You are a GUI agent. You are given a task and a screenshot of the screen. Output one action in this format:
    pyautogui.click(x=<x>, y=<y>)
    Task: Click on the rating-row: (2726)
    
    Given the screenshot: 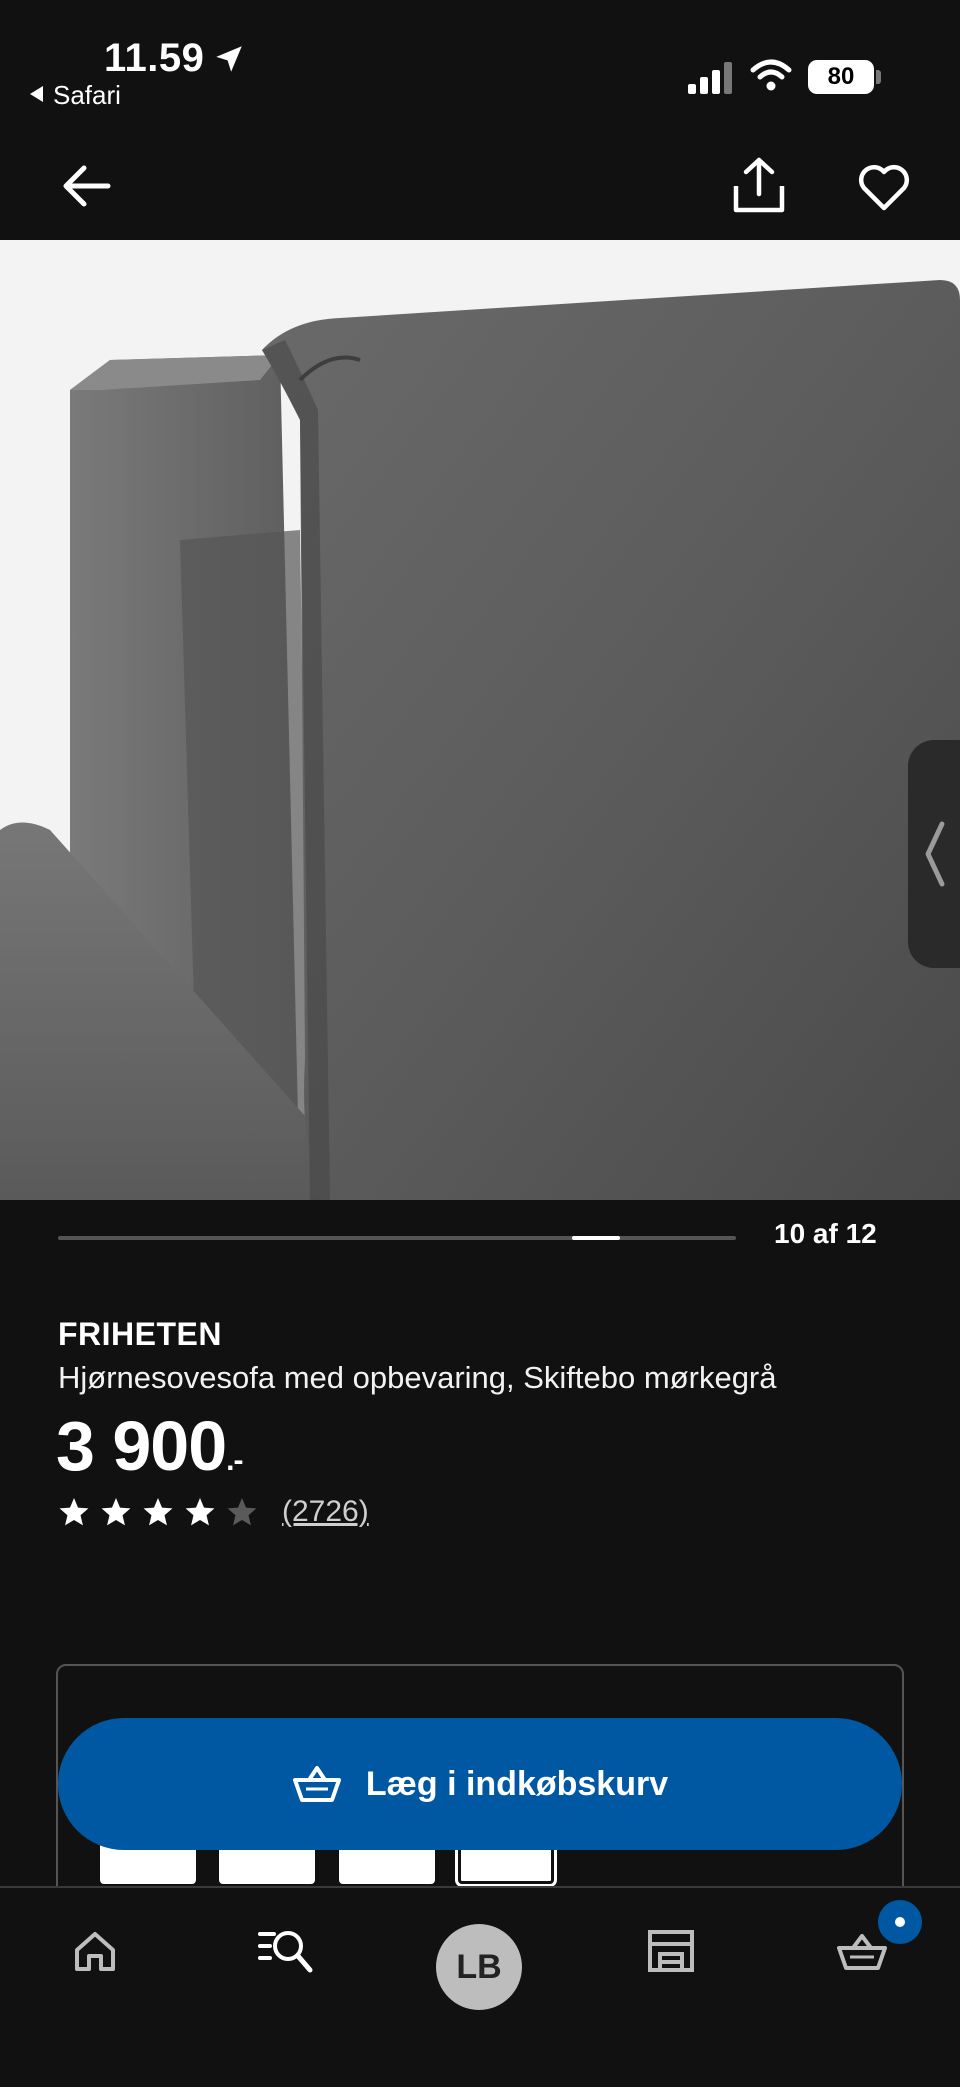 What is the action you would take?
    pyautogui.click(x=213, y=1512)
    